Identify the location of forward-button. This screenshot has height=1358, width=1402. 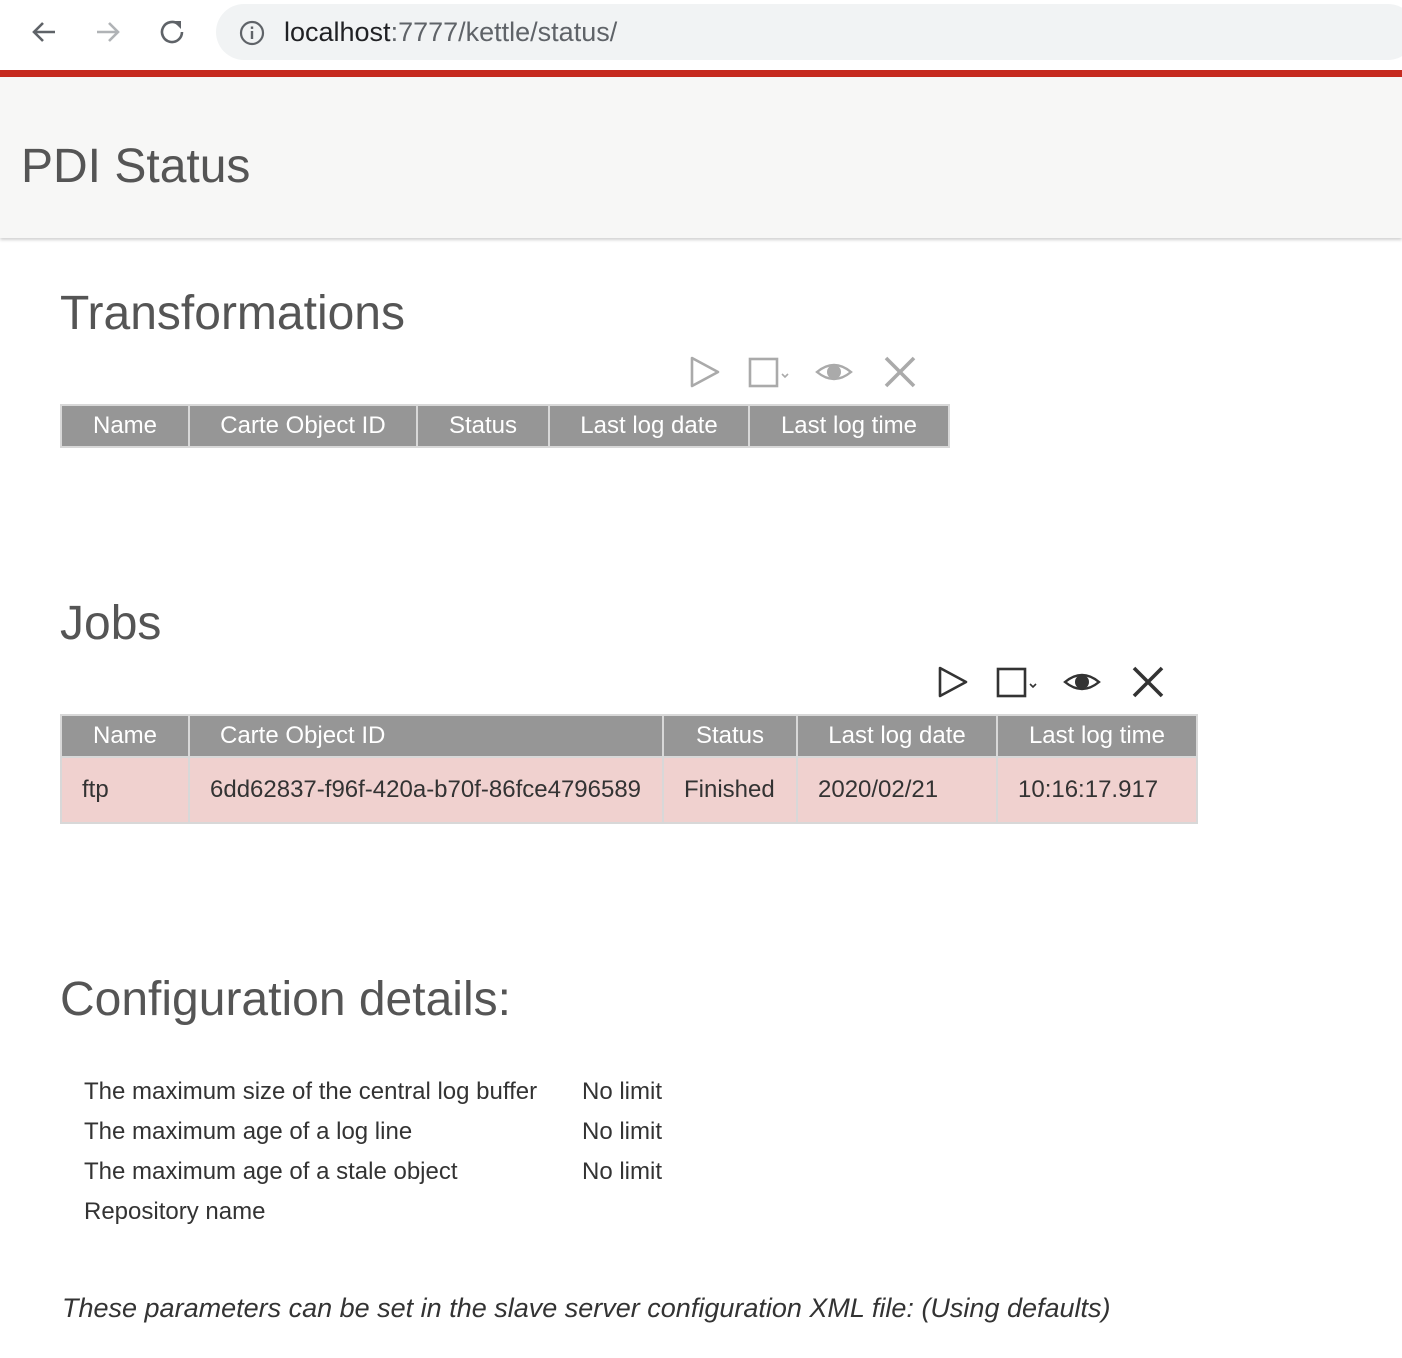
(108, 32).